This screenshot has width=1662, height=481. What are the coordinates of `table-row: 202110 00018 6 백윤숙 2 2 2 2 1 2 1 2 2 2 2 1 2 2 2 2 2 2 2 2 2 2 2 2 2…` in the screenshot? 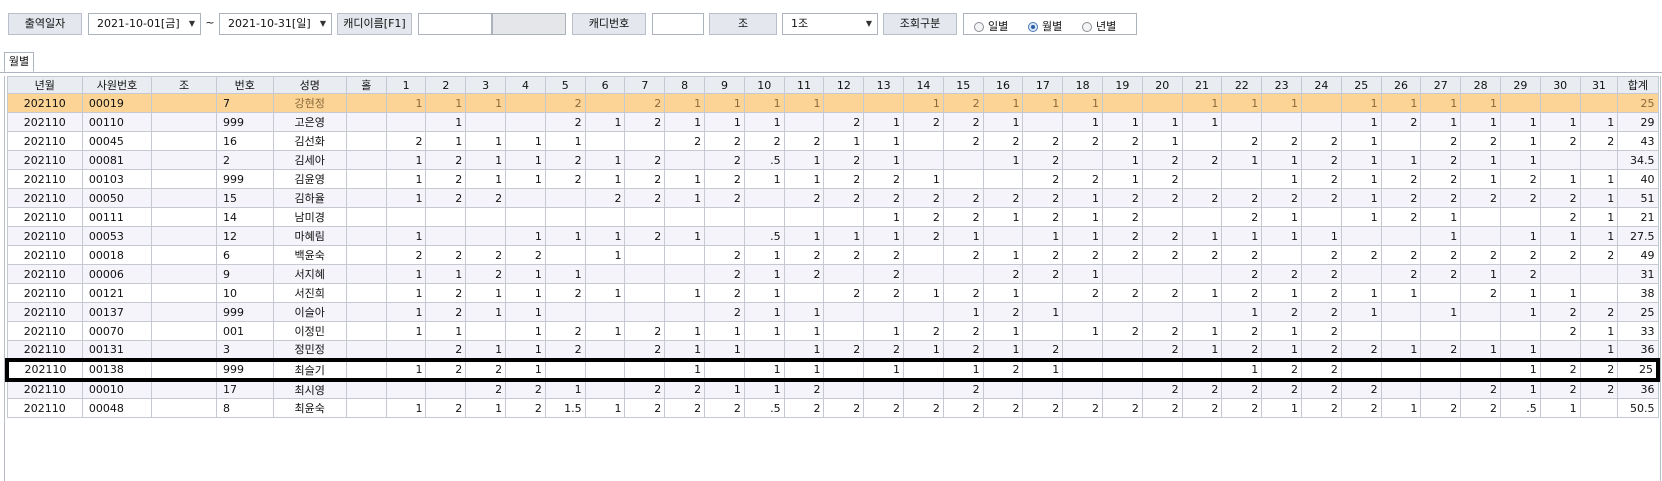 It's located at (832, 255).